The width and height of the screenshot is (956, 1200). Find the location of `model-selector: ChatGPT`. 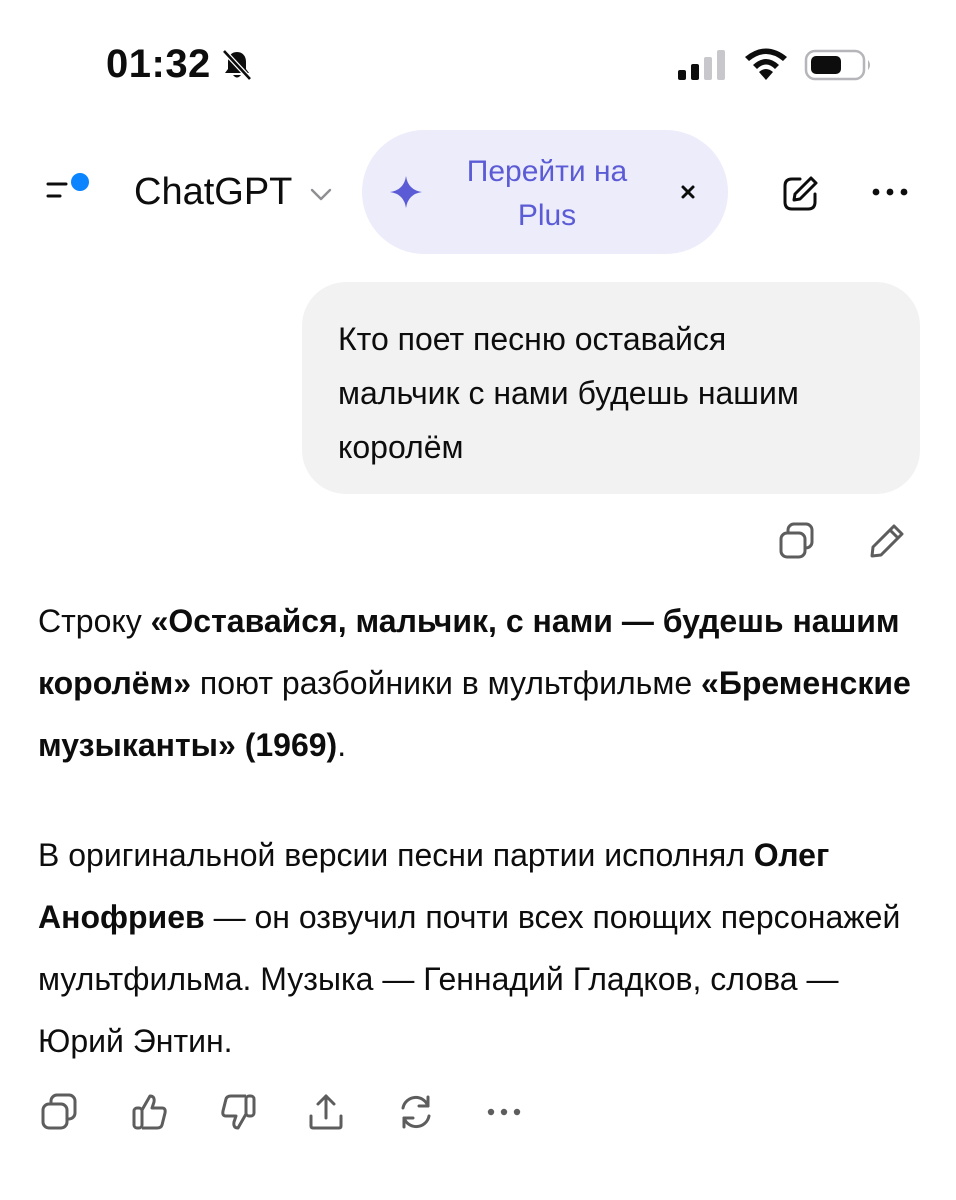

model-selector: ChatGPT is located at coordinates (213, 192).